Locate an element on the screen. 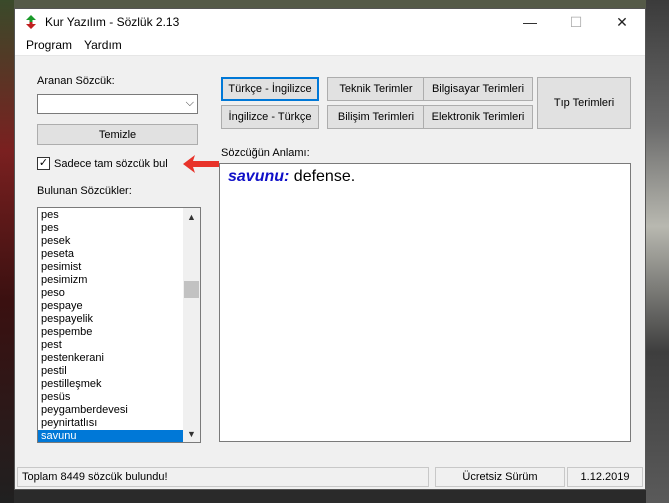  desktop-background-right is located at coordinates (657, 251).